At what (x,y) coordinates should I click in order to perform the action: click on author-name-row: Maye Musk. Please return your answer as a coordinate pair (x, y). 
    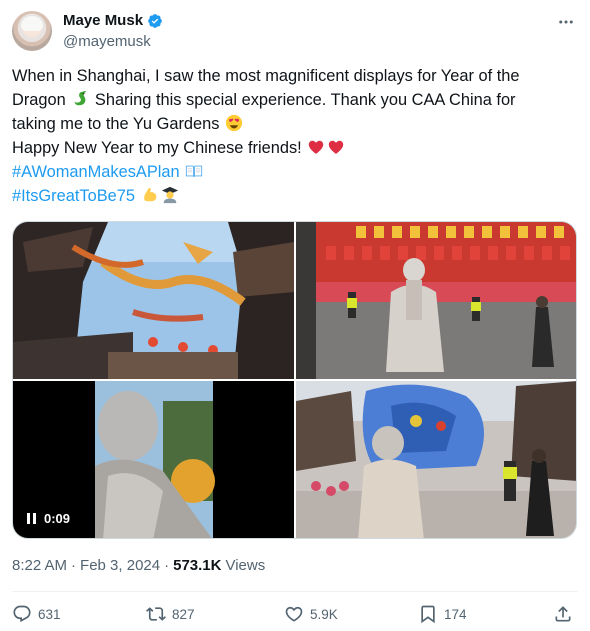
    Looking at the image, I should click on (113, 20).